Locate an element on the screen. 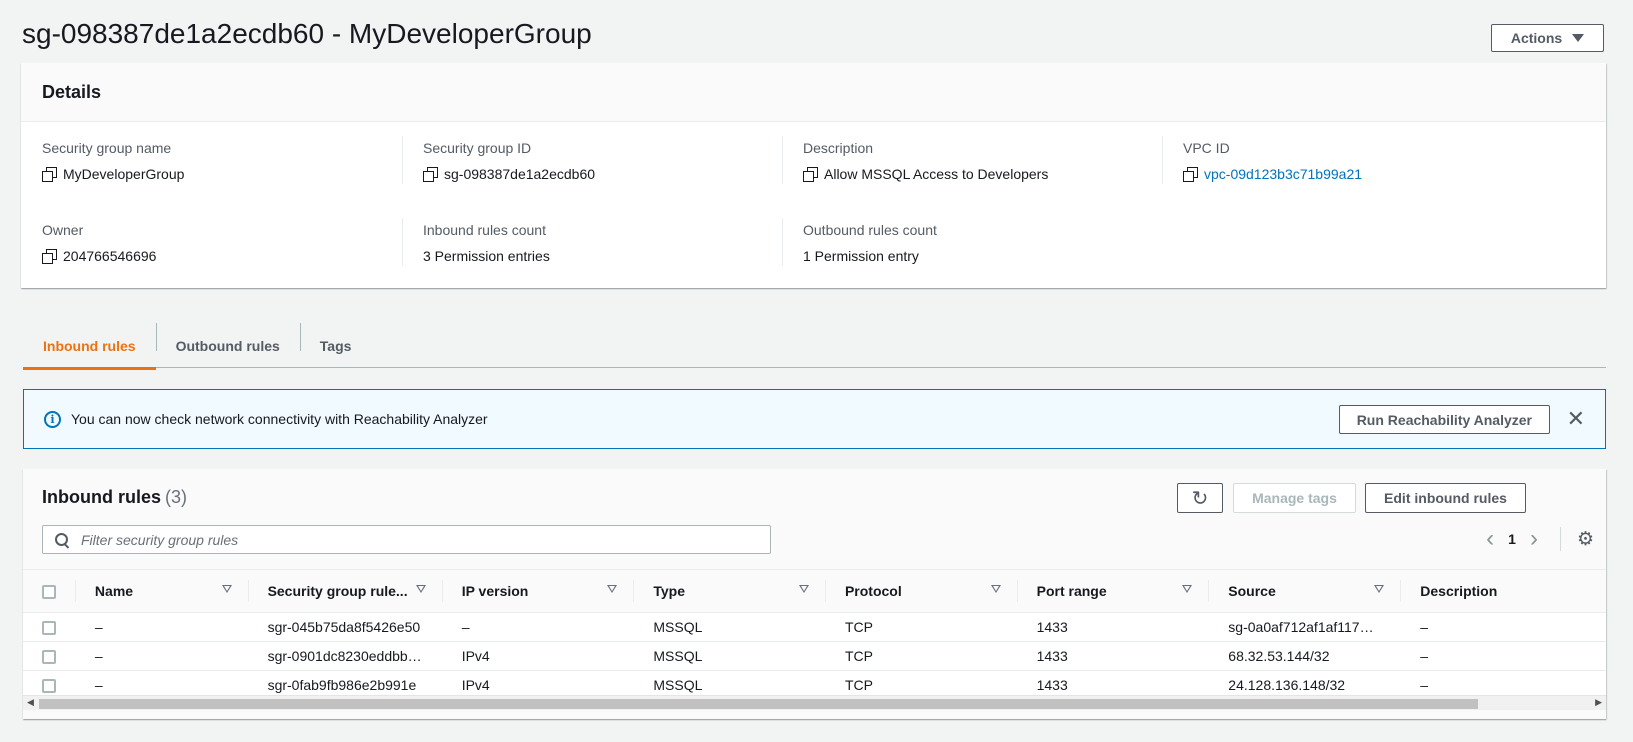 The image size is (1633, 742). tab-tags: Tags is located at coordinates (335, 345).